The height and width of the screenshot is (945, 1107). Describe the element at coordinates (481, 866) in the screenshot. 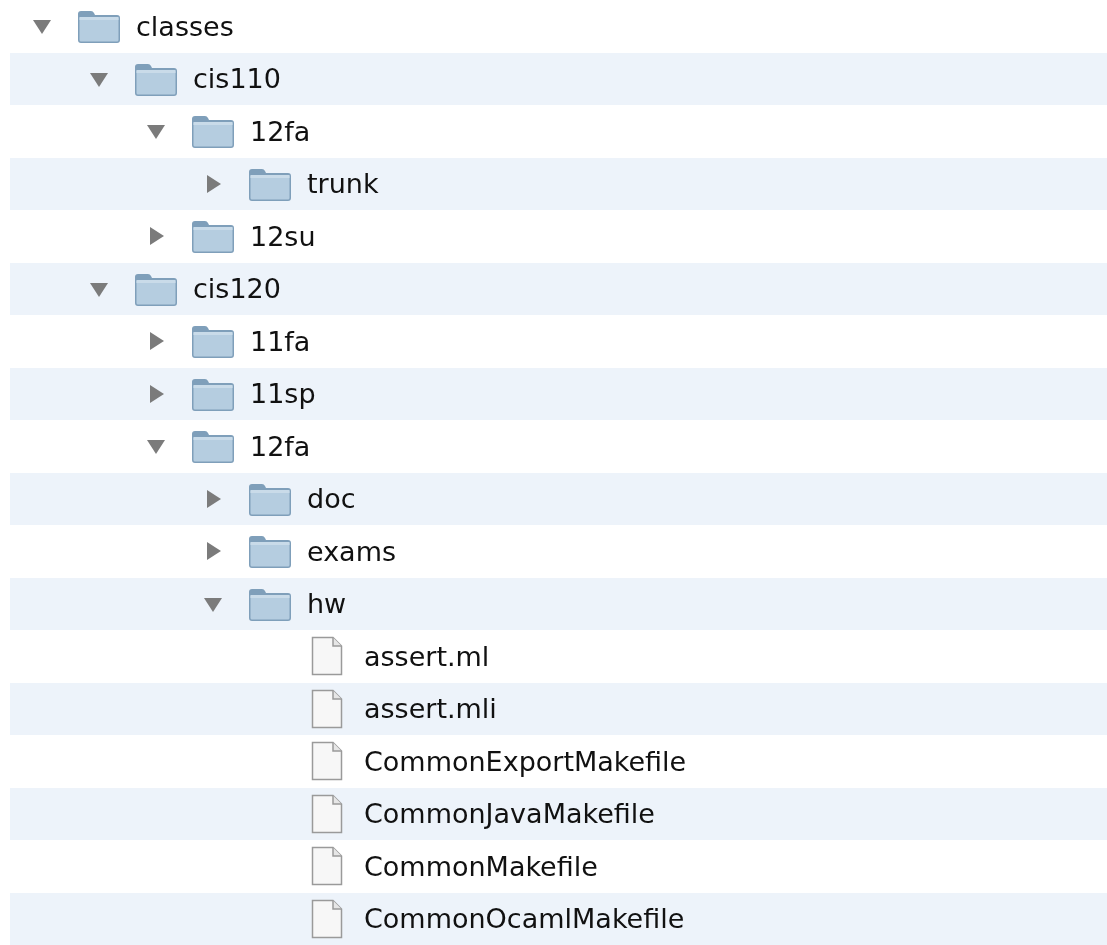

I see `file-name: CommonMakefile` at that location.